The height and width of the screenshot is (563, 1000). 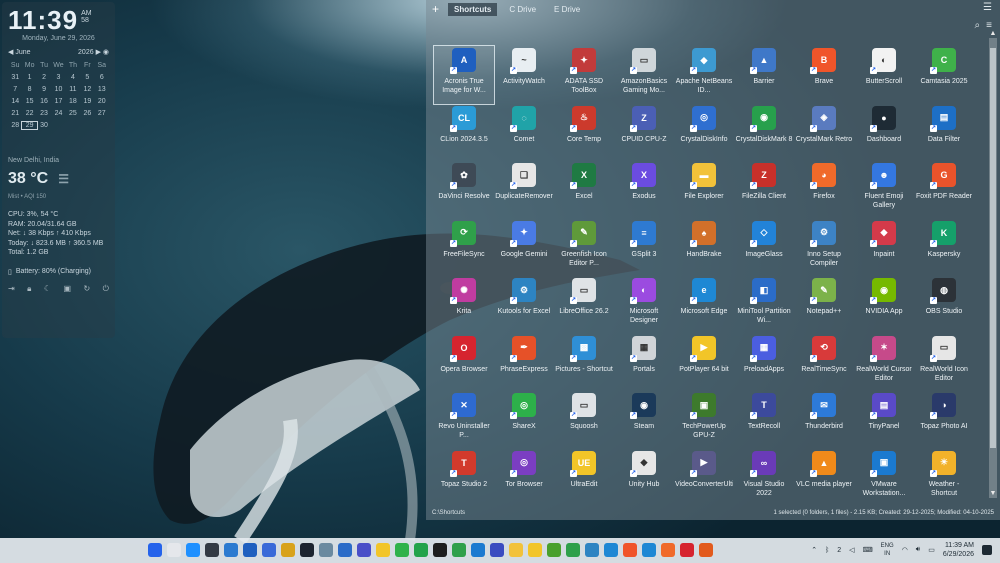 I want to click on shortcut-item: ◕ Firefox, so click(x=824, y=190).